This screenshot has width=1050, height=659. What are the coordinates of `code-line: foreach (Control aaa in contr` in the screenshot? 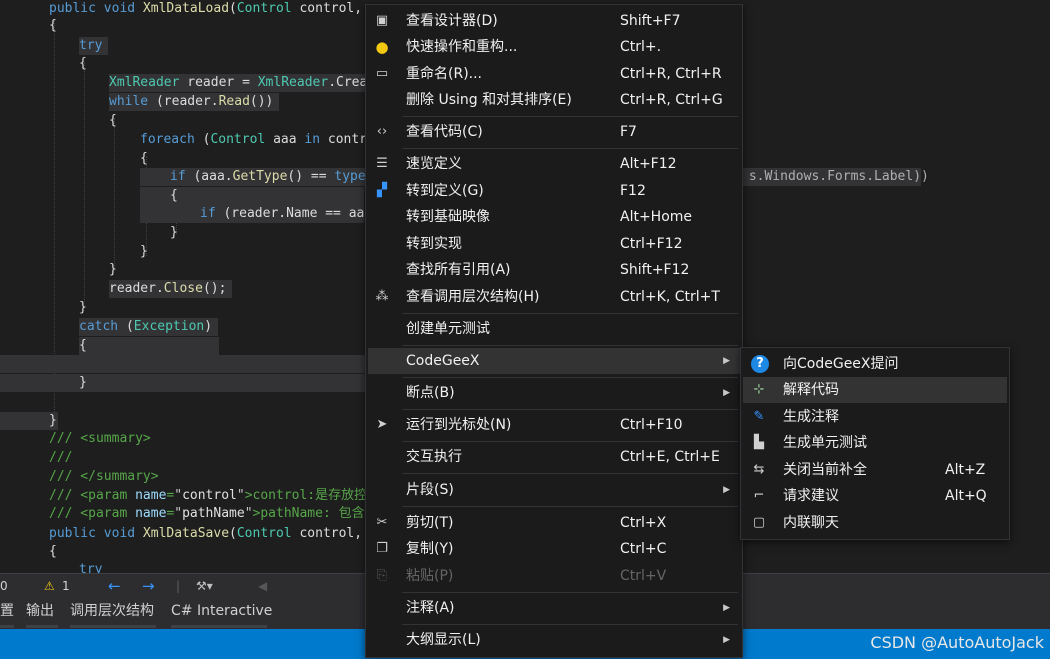 It's located at (254, 139).